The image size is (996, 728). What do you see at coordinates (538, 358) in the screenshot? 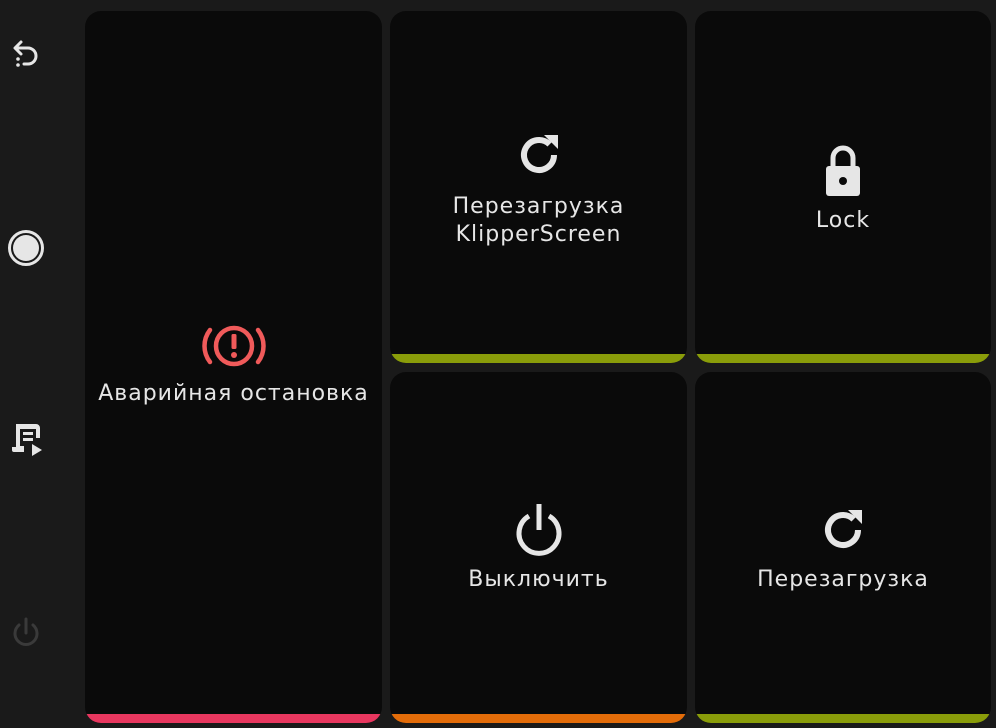
I see `restart-klipperscreen-bar` at bounding box center [538, 358].